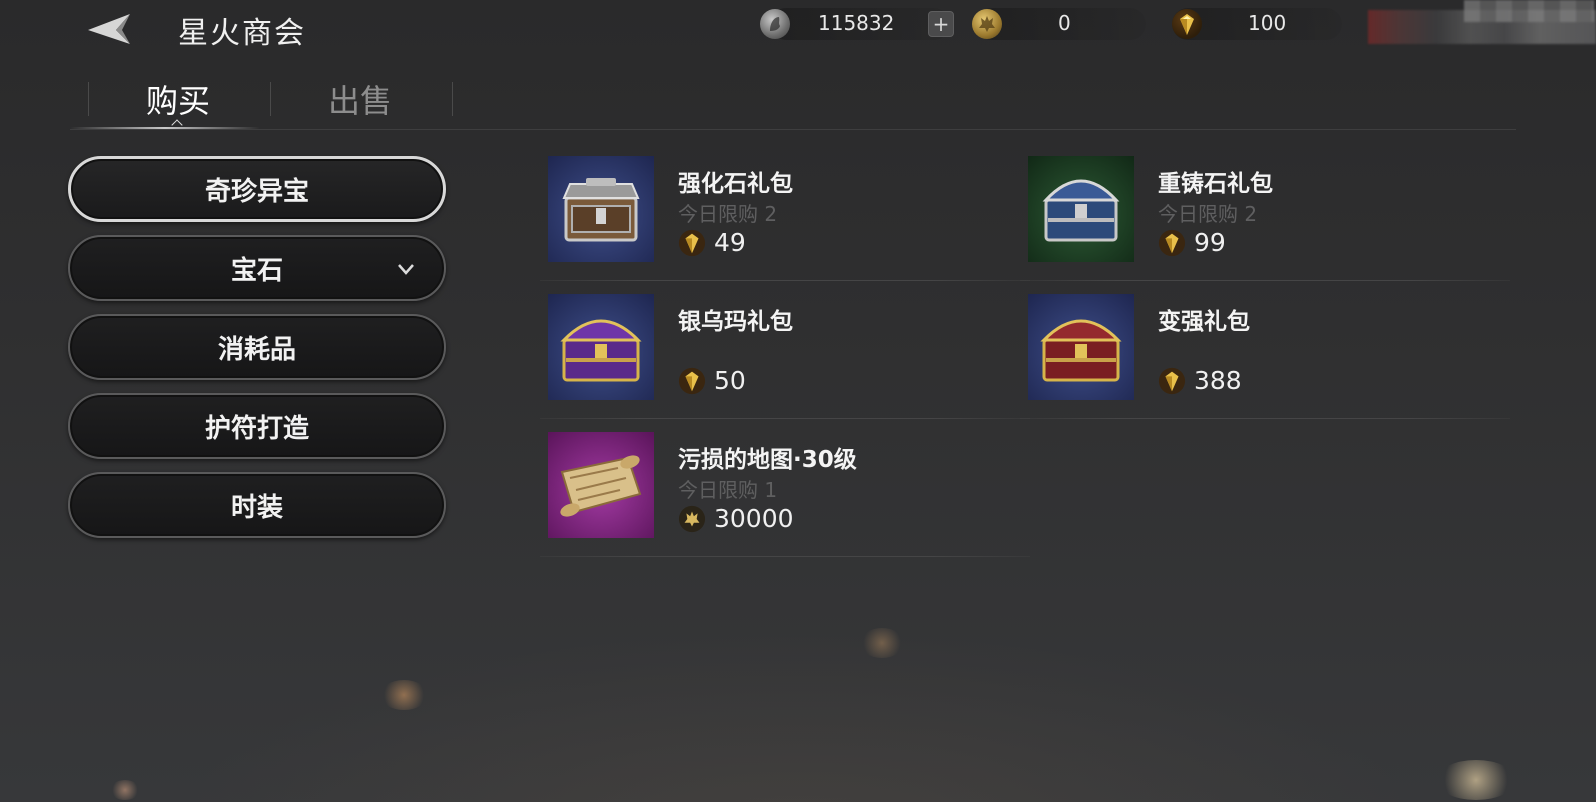 The height and width of the screenshot is (802, 1596). I want to click on shop-item: 强化石礼包 今日限购 2 49, so click(785, 220).